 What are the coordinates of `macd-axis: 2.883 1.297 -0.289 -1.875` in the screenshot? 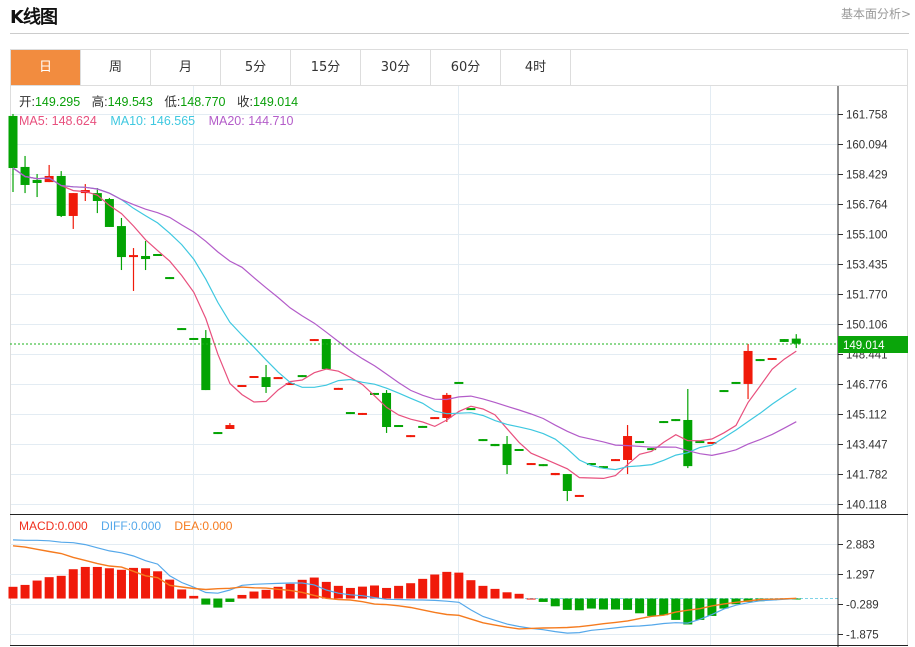 It's located at (858, 591).